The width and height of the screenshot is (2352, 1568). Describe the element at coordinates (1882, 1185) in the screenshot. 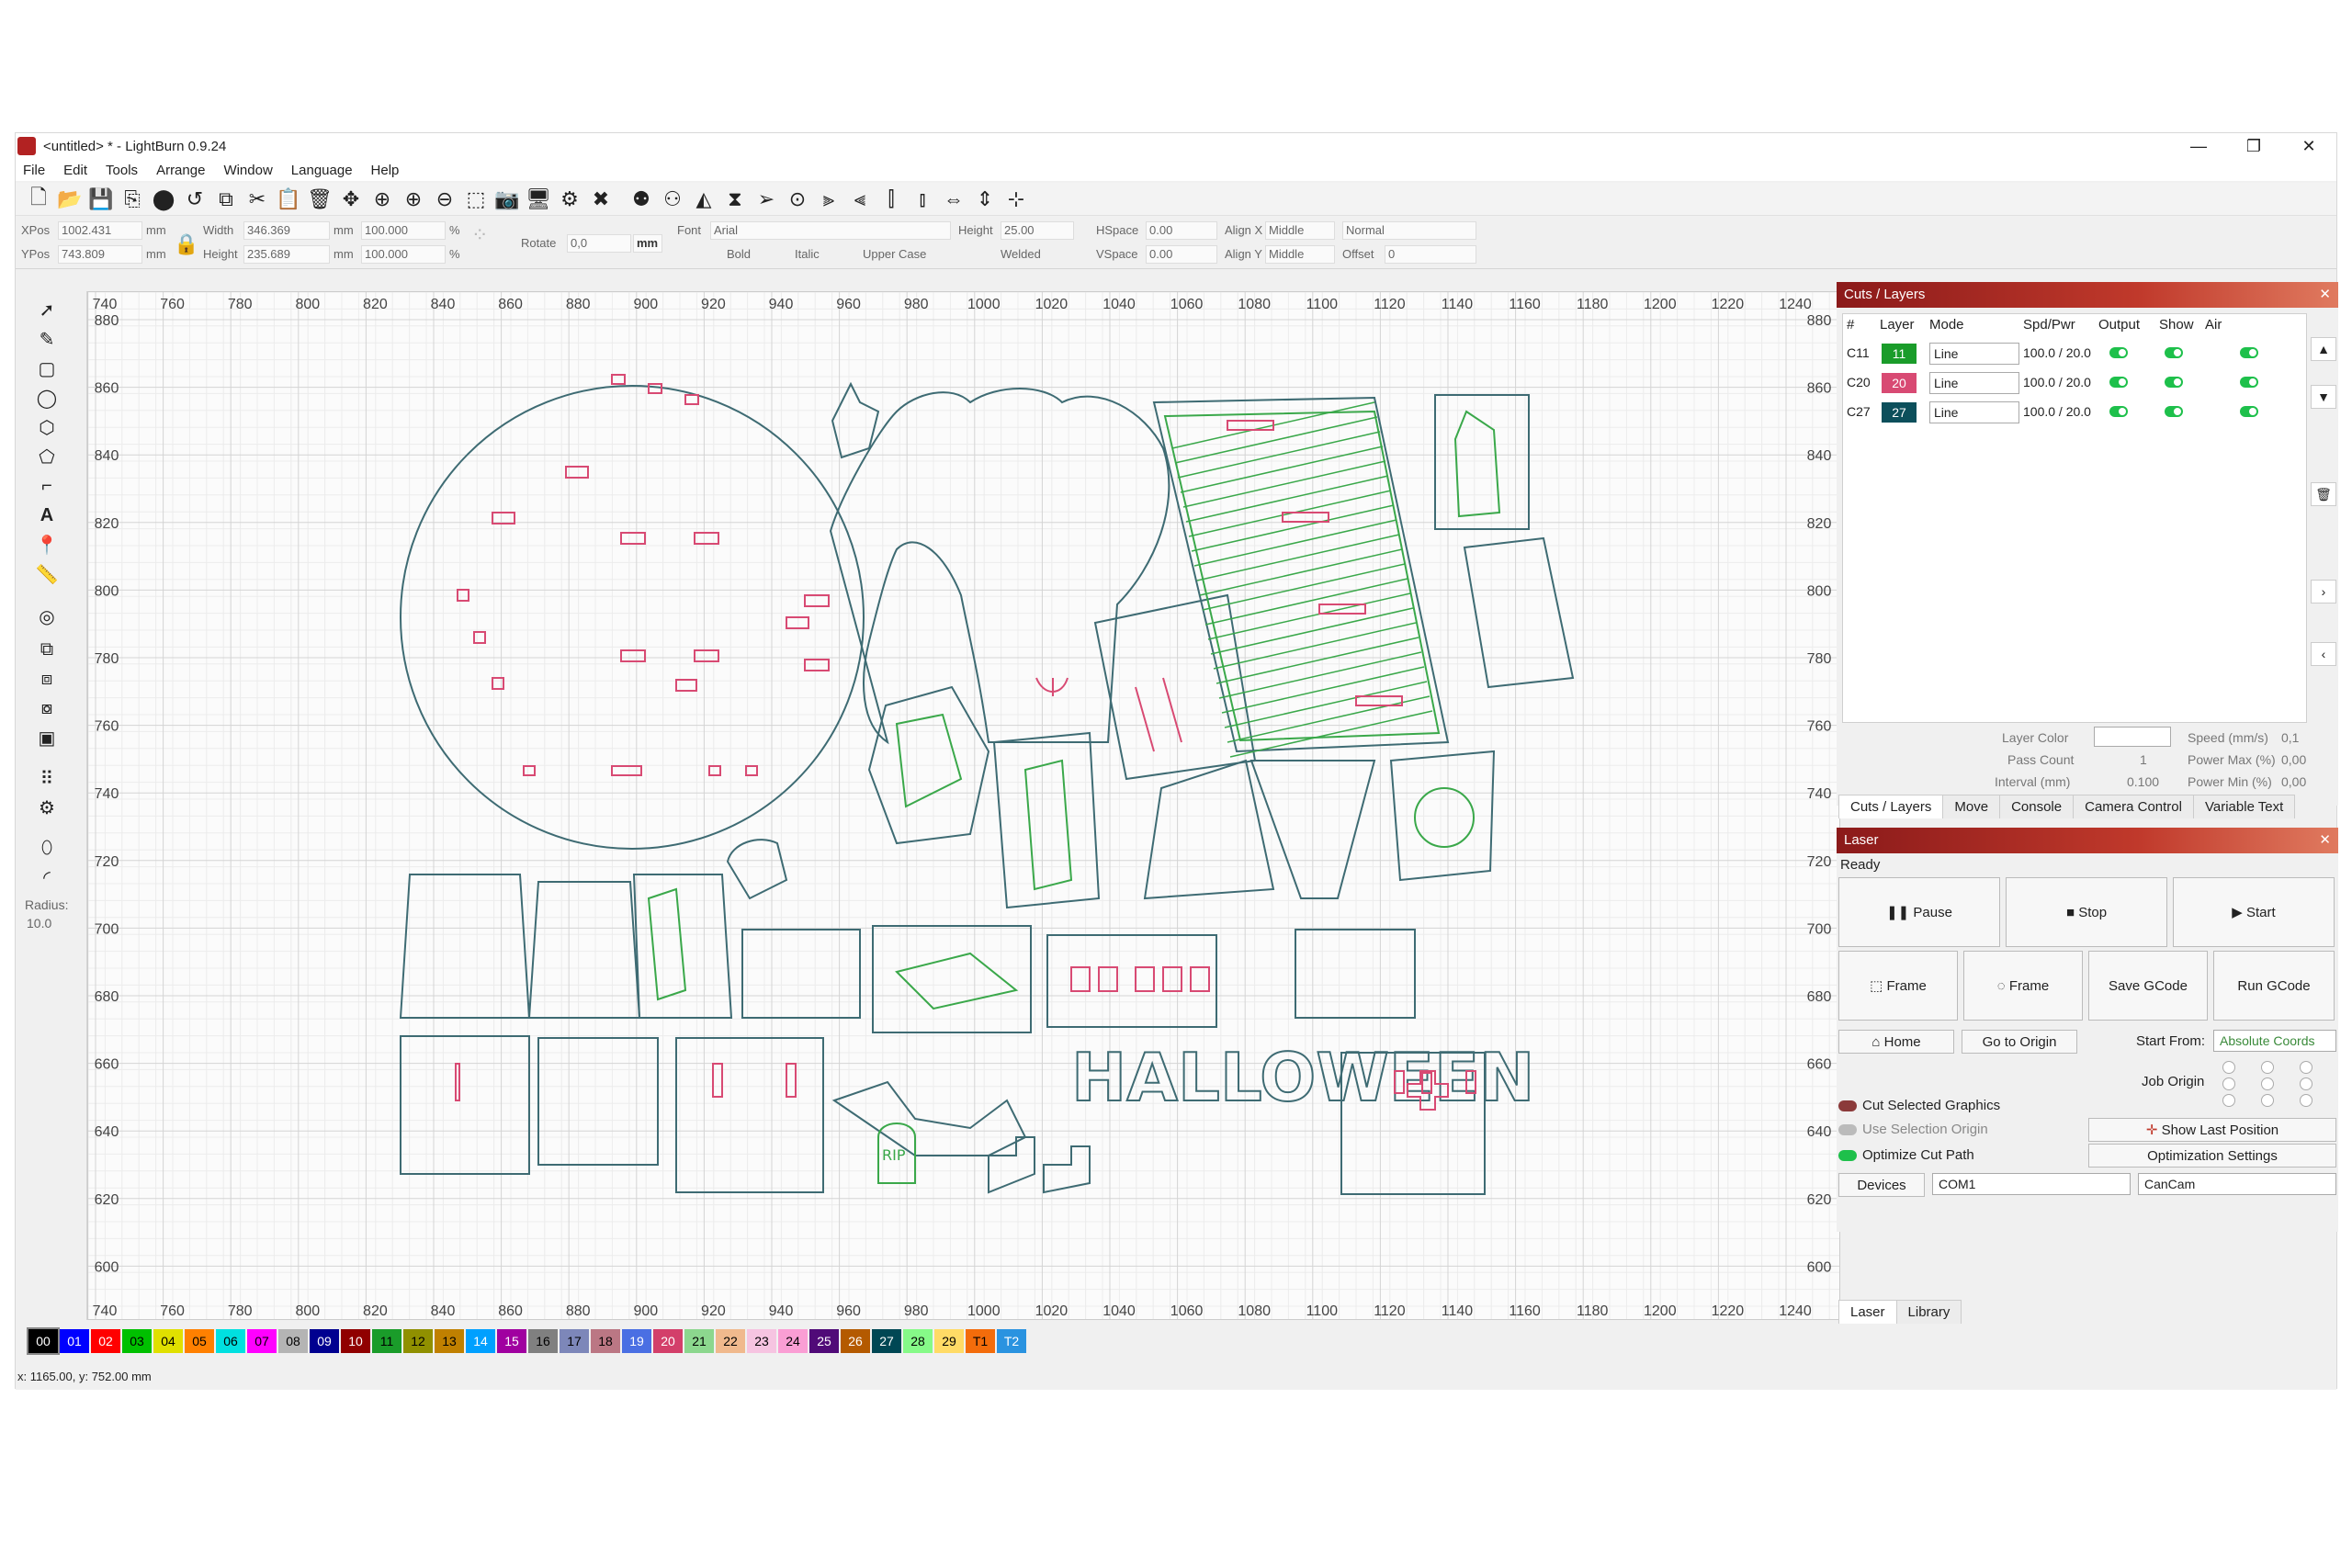

I see `devices-button: Devices` at that location.